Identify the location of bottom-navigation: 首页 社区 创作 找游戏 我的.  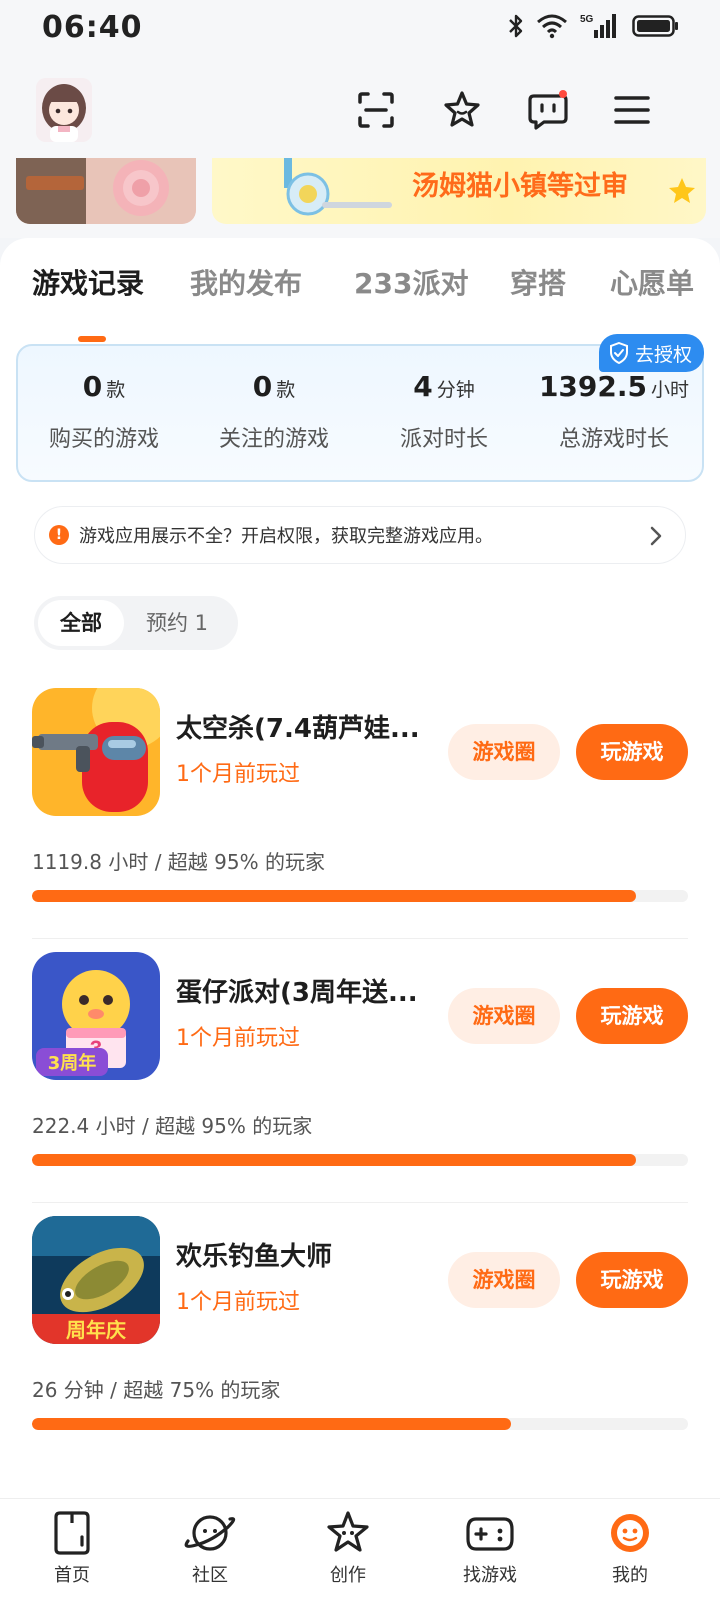
(360, 1555).